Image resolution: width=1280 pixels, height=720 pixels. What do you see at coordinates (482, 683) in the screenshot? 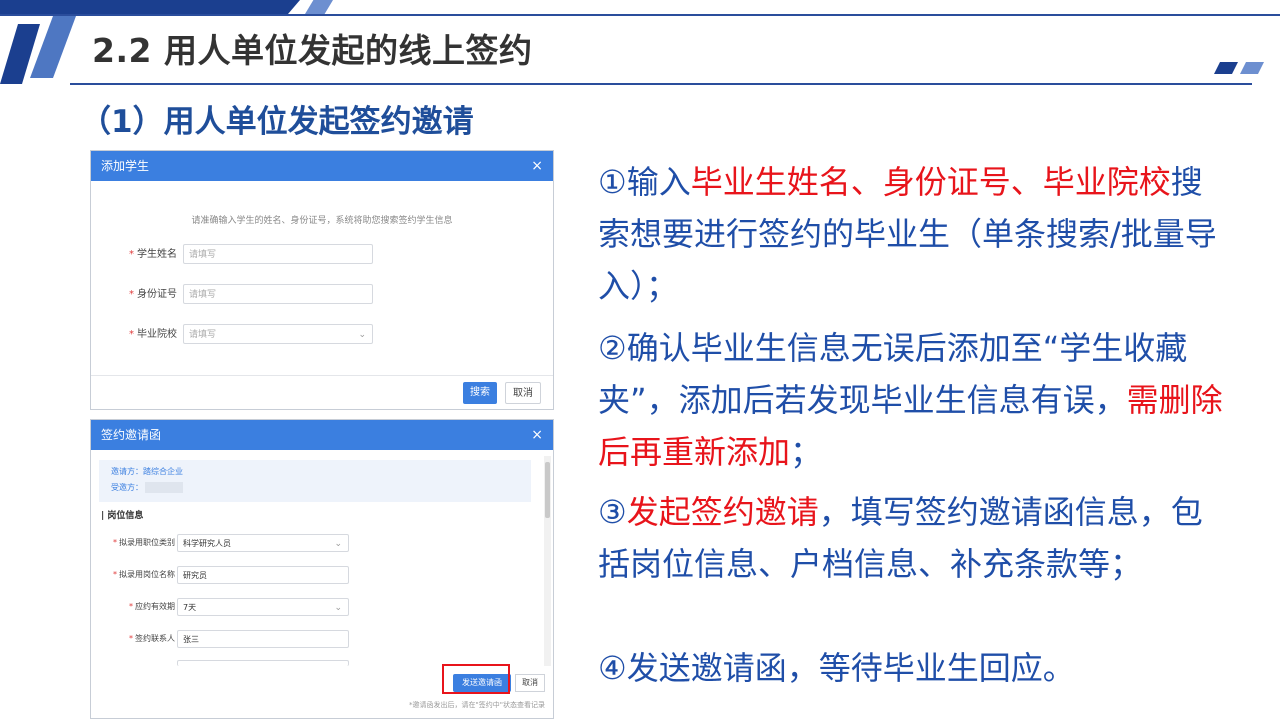
I see `send-invite-button: 发送邀请函` at bounding box center [482, 683].